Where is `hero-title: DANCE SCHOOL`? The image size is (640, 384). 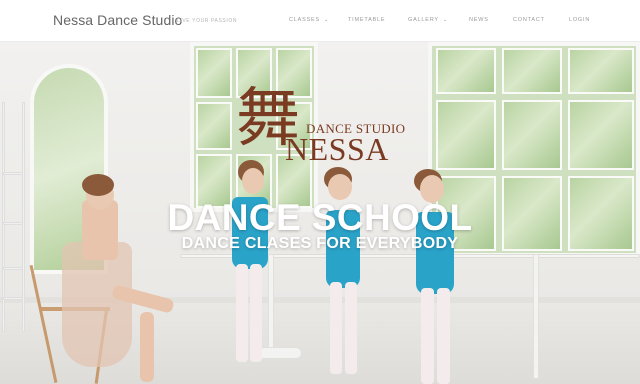 hero-title: DANCE SCHOOL is located at coordinates (320, 217).